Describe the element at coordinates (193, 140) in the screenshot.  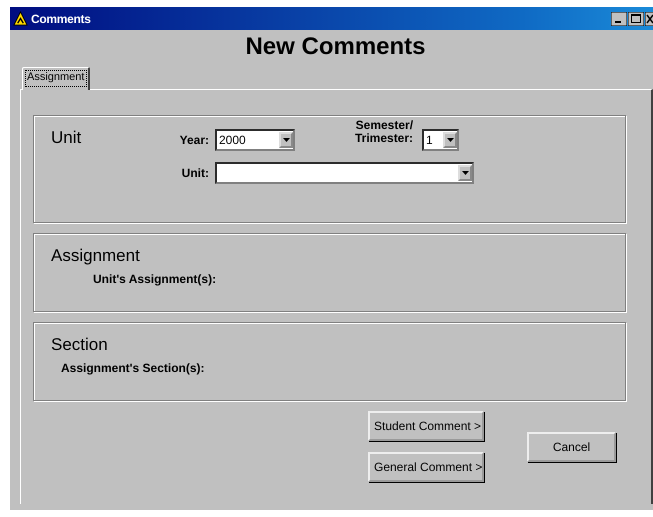
I see `field-label: Year:` at that location.